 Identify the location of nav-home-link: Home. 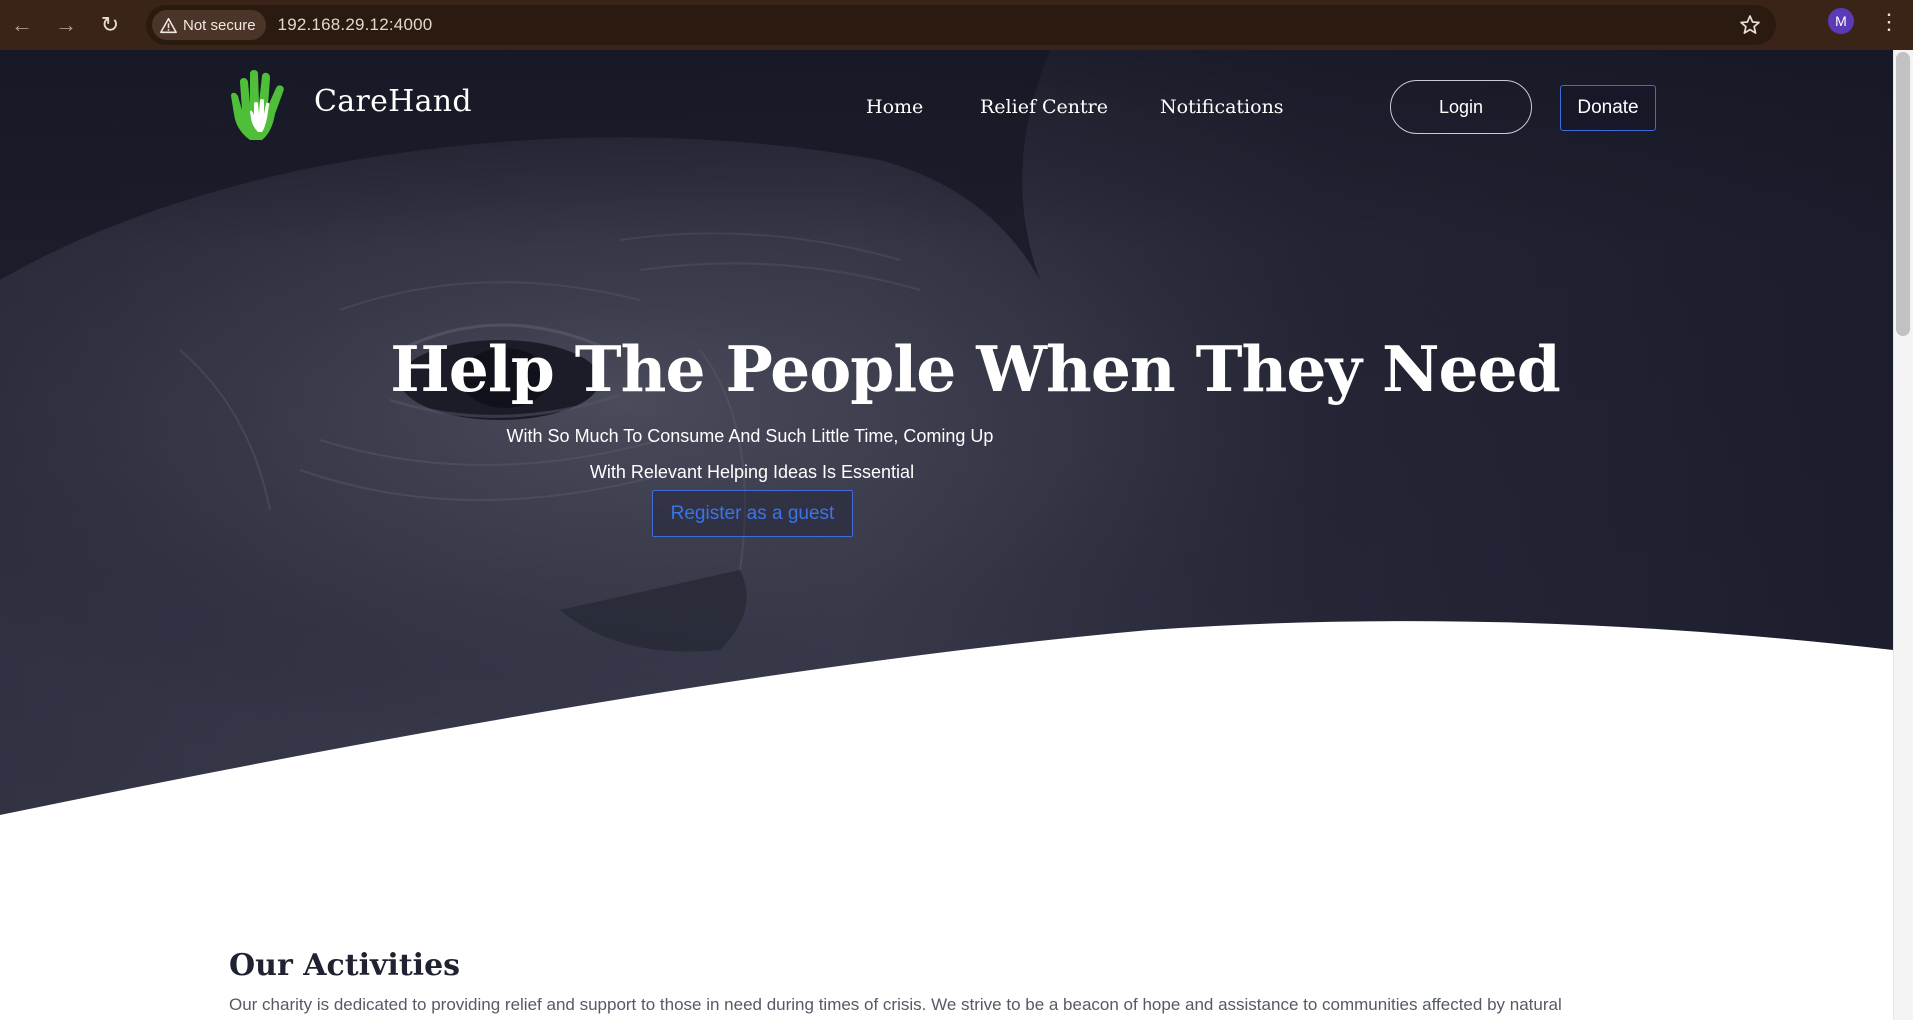
(894, 107).